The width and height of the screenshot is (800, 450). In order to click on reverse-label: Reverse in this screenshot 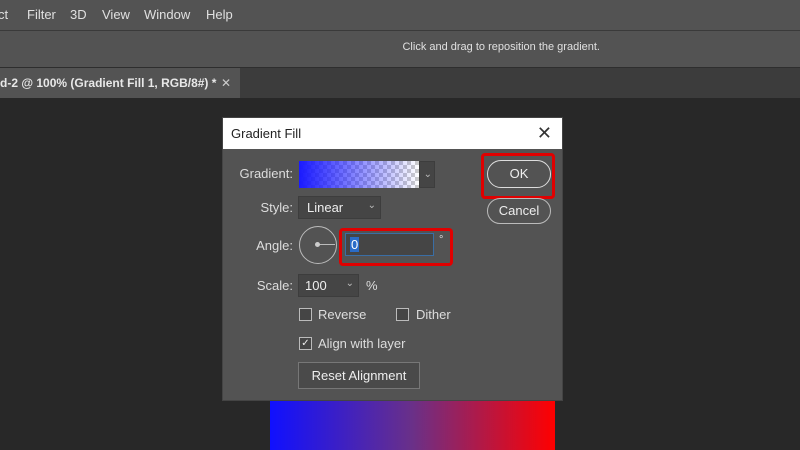, I will do `click(342, 314)`.